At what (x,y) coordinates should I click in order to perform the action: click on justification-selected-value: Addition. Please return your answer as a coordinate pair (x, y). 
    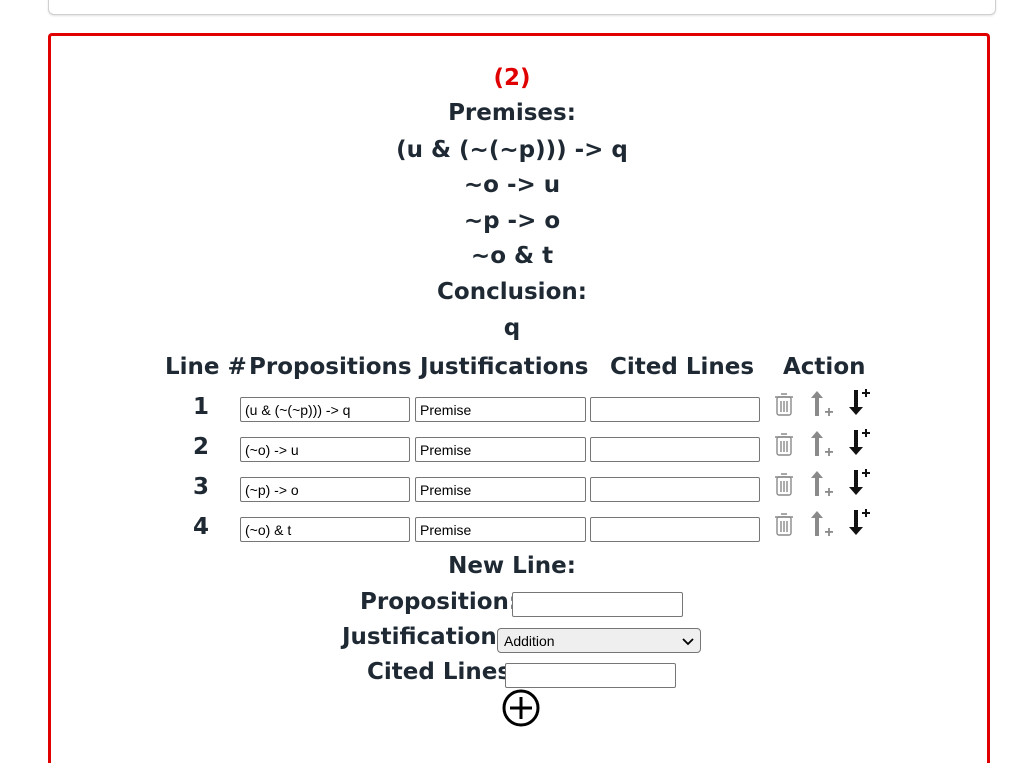
    Looking at the image, I should click on (529, 640).